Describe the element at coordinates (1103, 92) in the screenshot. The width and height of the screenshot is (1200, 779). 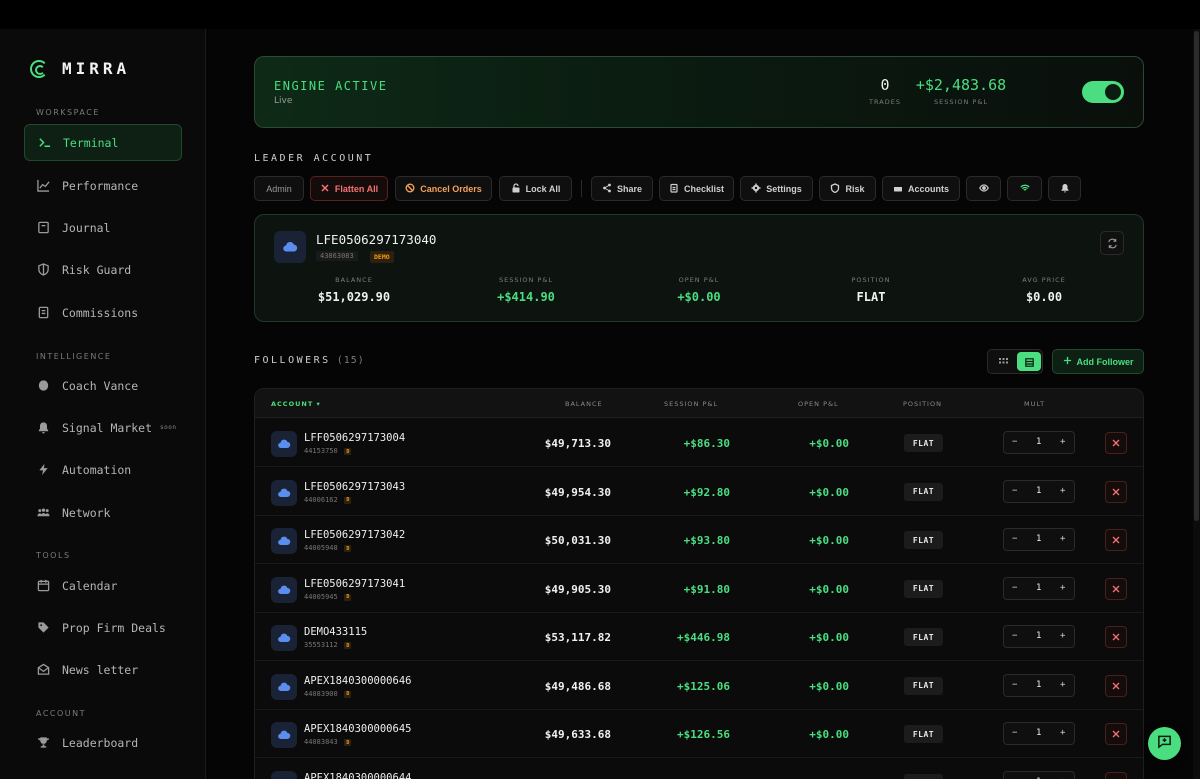
I see `engine-toggle` at that location.